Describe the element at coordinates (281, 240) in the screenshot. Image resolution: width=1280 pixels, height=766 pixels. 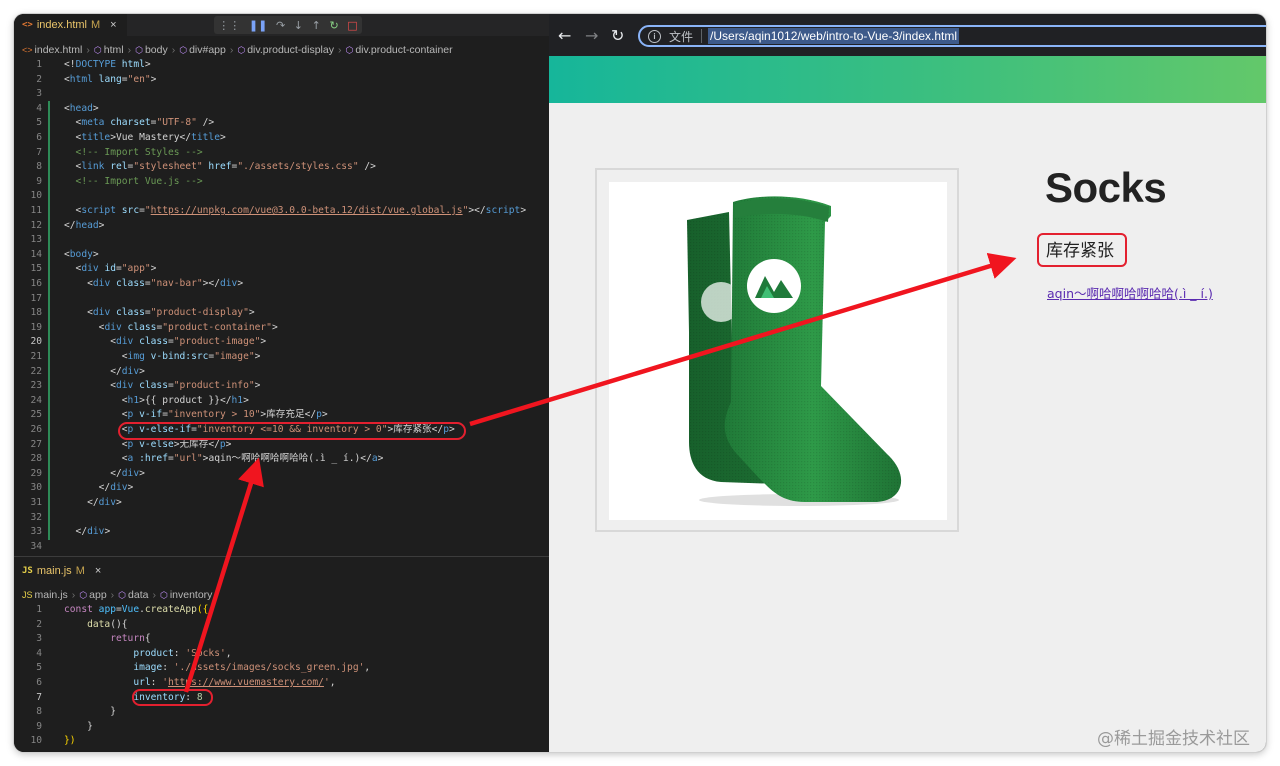
I see `code-line: 13` at that location.